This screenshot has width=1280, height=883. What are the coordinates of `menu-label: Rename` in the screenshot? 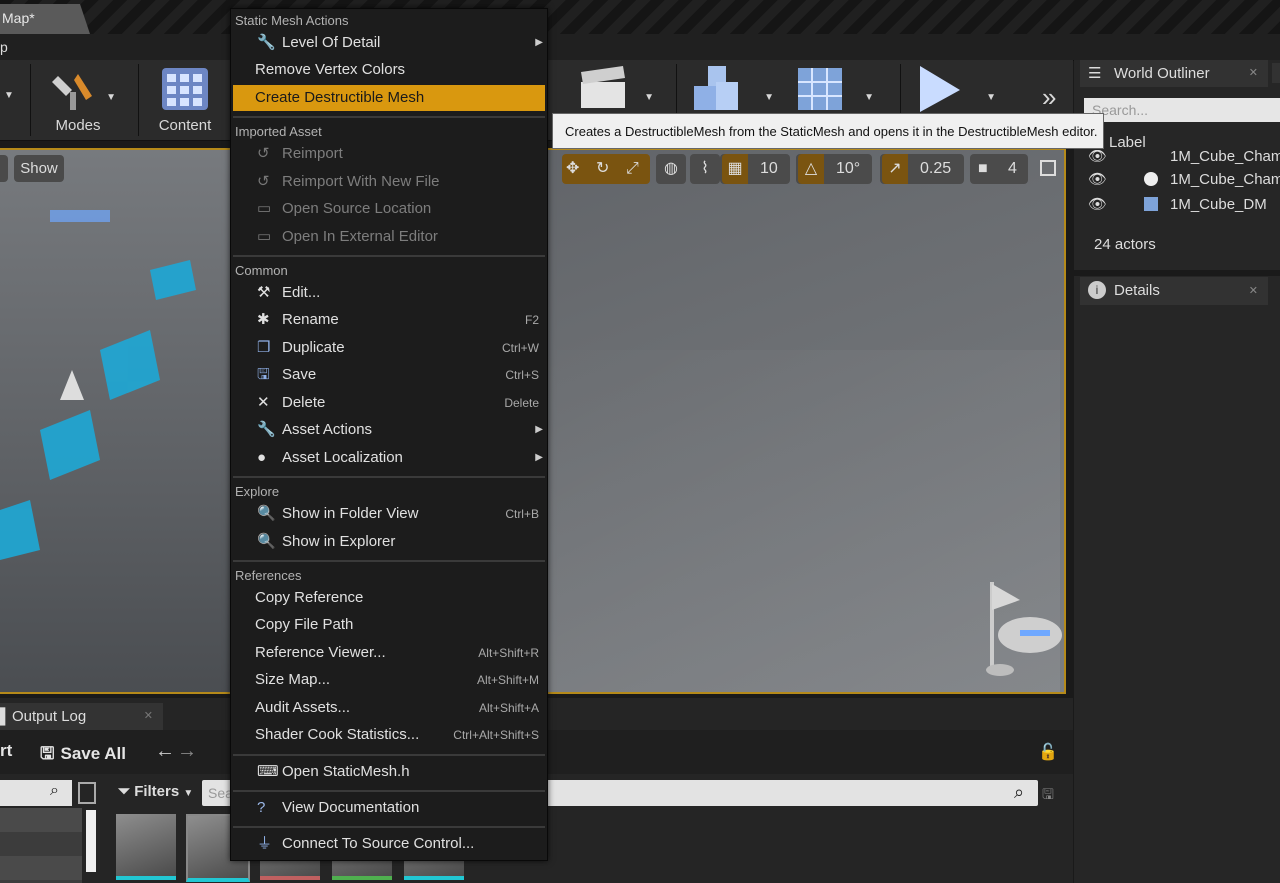 It's located at (310, 319).